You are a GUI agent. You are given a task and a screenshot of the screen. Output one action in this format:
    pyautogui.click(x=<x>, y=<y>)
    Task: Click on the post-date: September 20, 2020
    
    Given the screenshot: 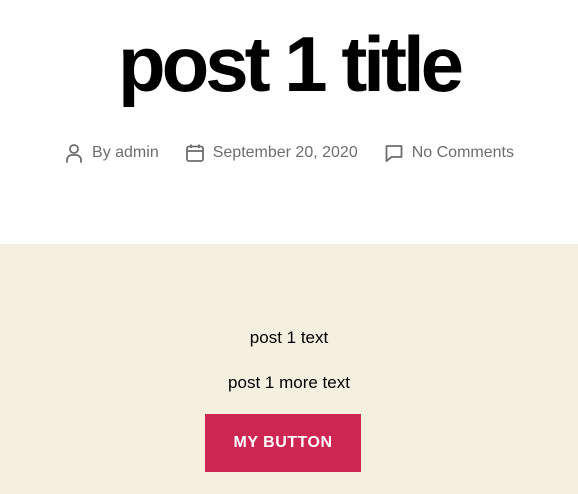 What is the action you would take?
    pyautogui.click(x=271, y=153)
    